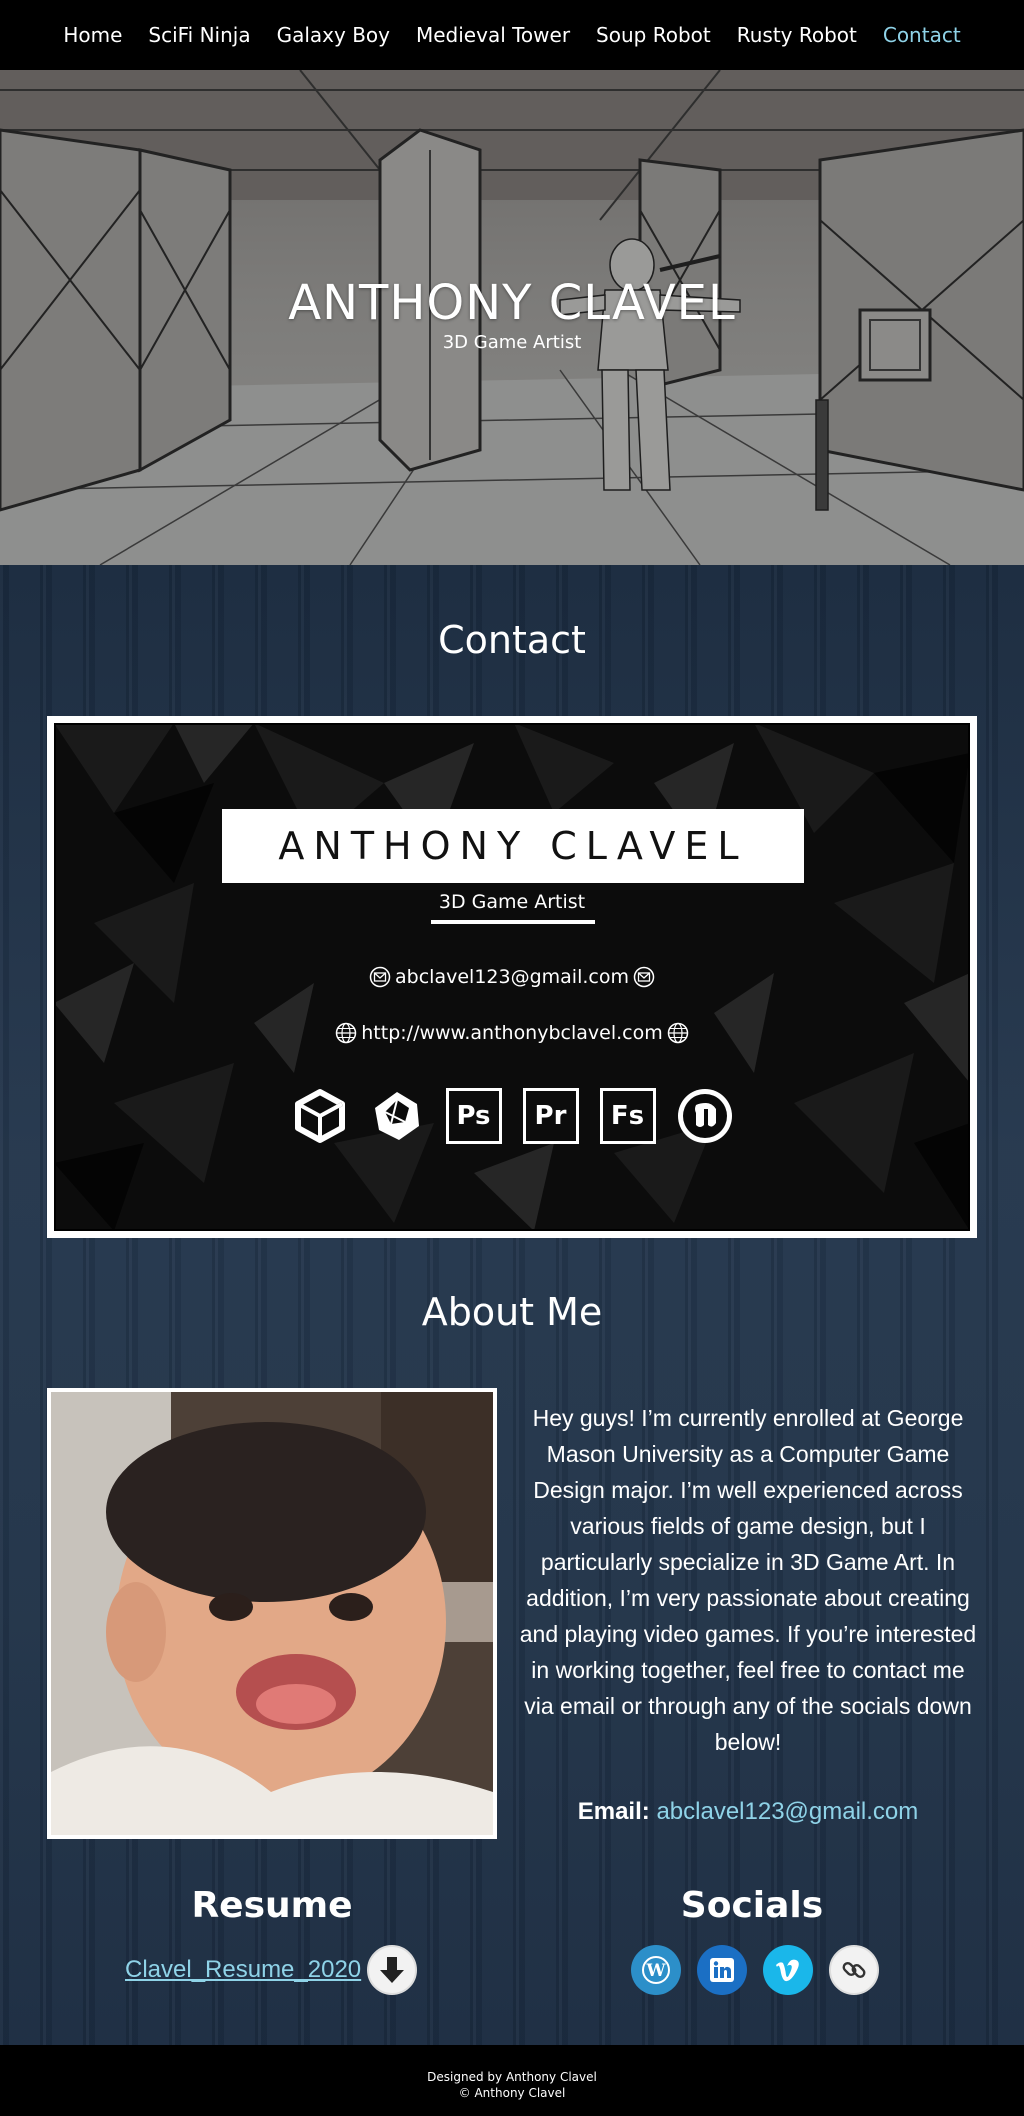  I want to click on unity-icon, so click(320, 1116).